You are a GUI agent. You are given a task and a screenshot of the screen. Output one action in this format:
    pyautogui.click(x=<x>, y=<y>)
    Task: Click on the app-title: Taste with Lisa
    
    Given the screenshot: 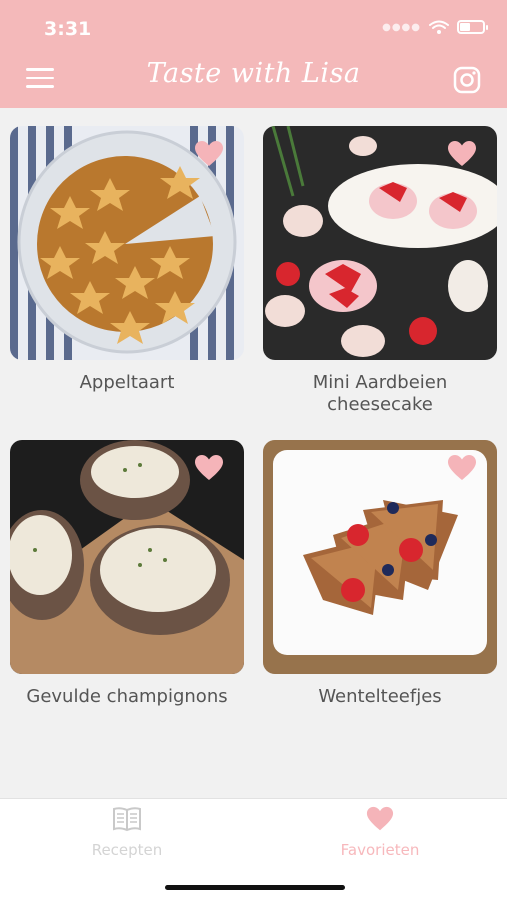 What is the action you would take?
    pyautogui.click(x=253, y=73)
    